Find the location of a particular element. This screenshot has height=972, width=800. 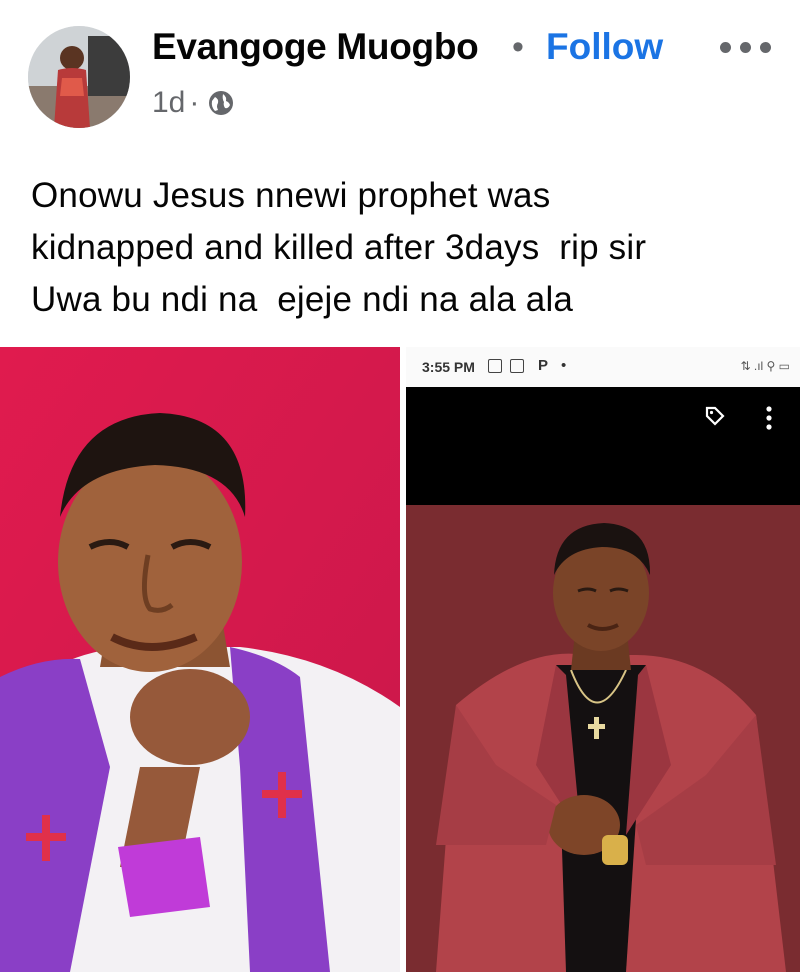

author-avatar is located at coordinates (79, 77).